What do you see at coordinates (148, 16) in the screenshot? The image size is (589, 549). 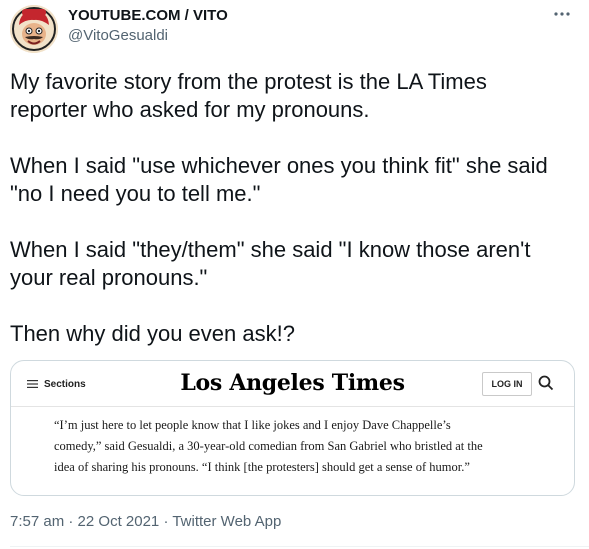 I see `author-name: YOUTUBE.COM / VITO` at bounding box center [148, 16].